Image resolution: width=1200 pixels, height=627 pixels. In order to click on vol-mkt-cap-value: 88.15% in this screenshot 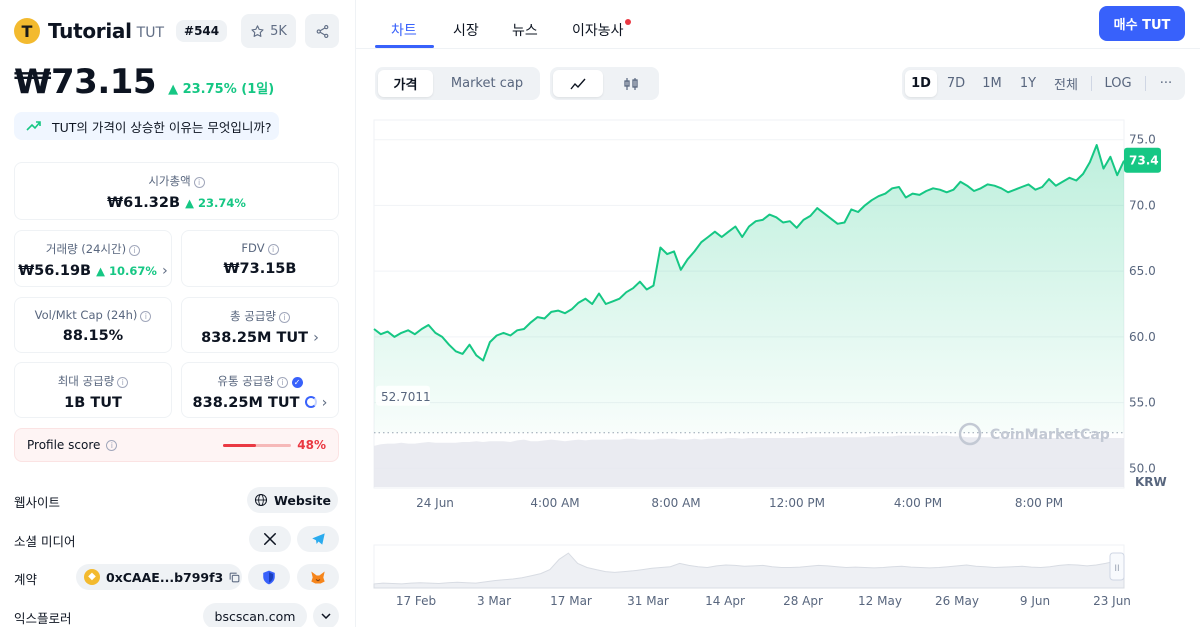, I will do `click(93, 336)`.